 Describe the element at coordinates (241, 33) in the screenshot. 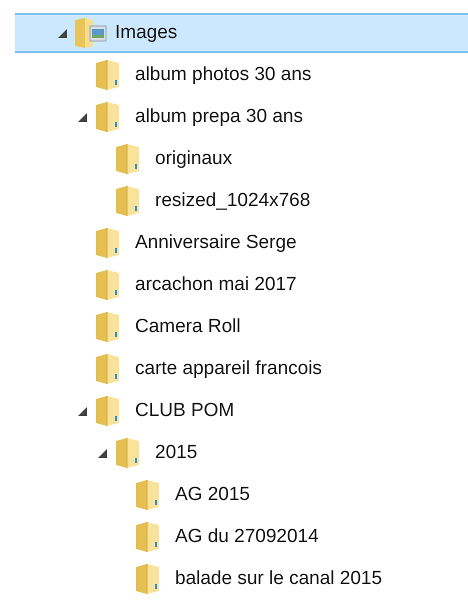

I see `tree-item: Images` at that location.